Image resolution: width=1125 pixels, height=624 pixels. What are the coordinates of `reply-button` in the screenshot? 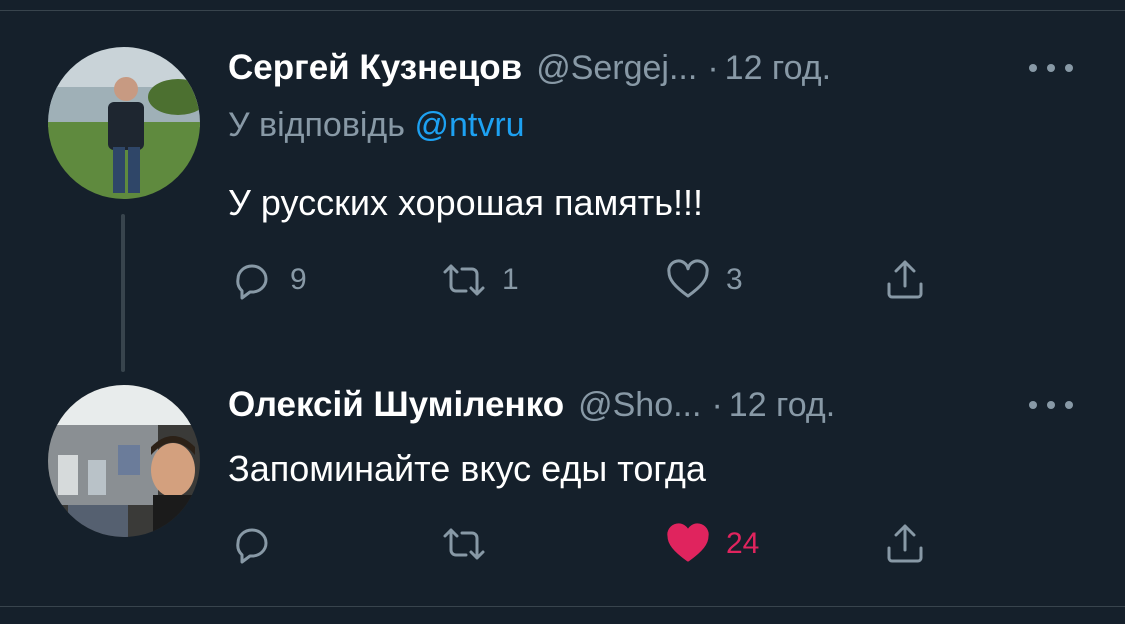 It's located at (259, 544).